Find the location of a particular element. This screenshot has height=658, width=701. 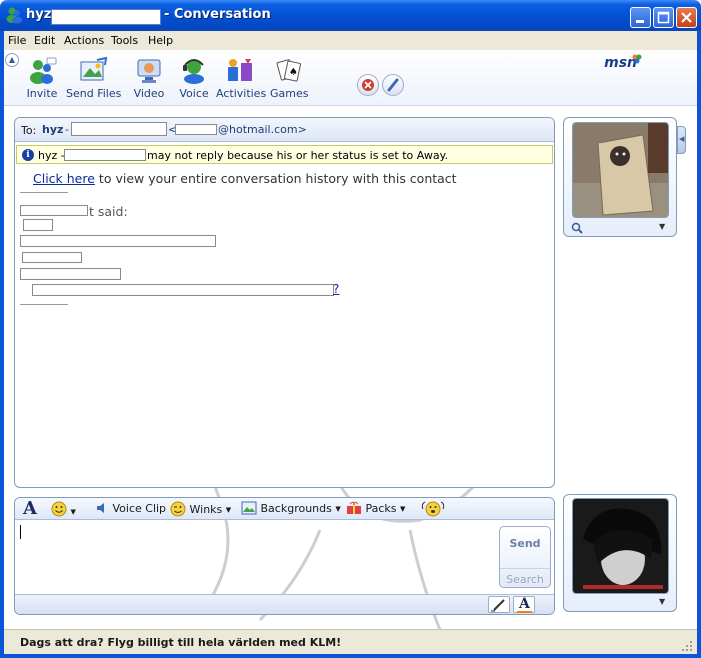

invite-button: Invite is located at coordinates (42, 78).